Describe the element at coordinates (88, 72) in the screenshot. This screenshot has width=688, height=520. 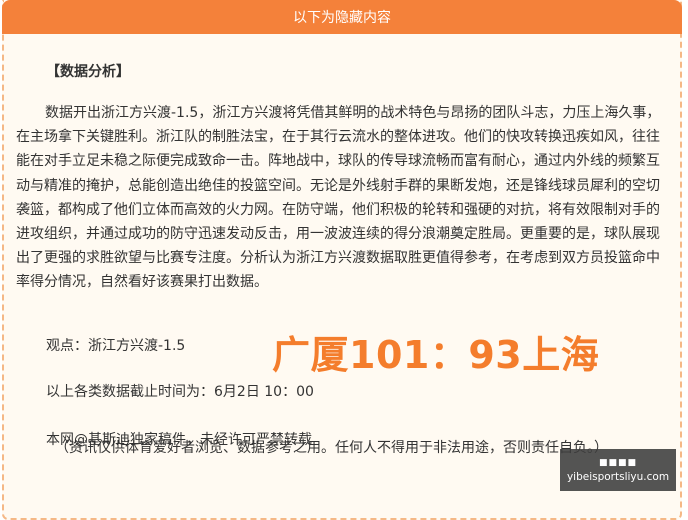
I see `section-title: 【数据分析】` at that location.